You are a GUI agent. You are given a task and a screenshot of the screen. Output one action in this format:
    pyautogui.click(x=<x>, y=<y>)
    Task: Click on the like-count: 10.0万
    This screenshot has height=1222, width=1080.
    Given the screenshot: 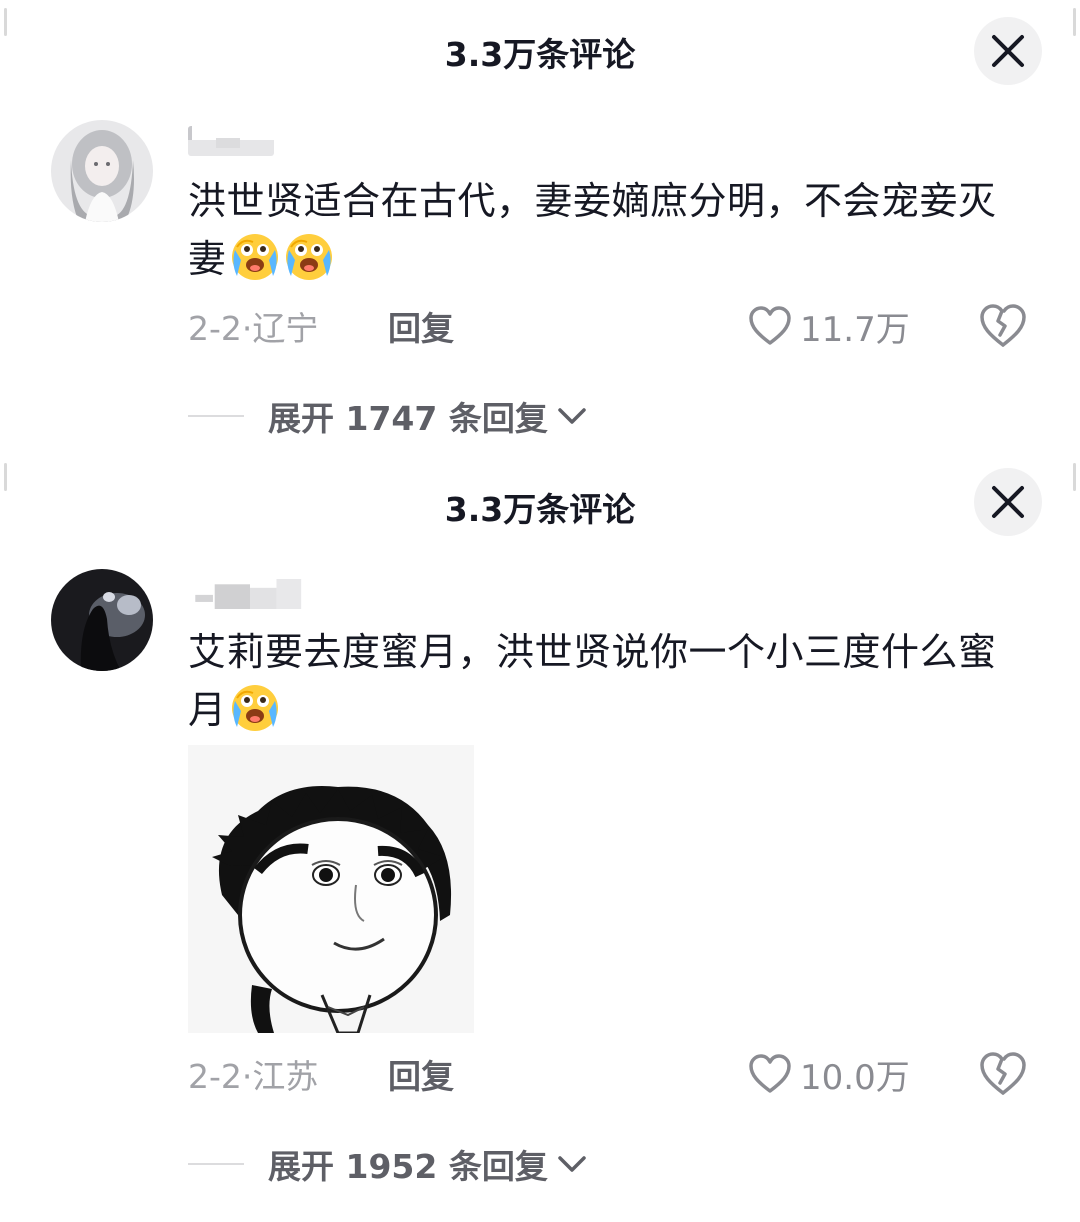 What is the action you would take?
    pyautogui.click(x=855, y=1077)
    